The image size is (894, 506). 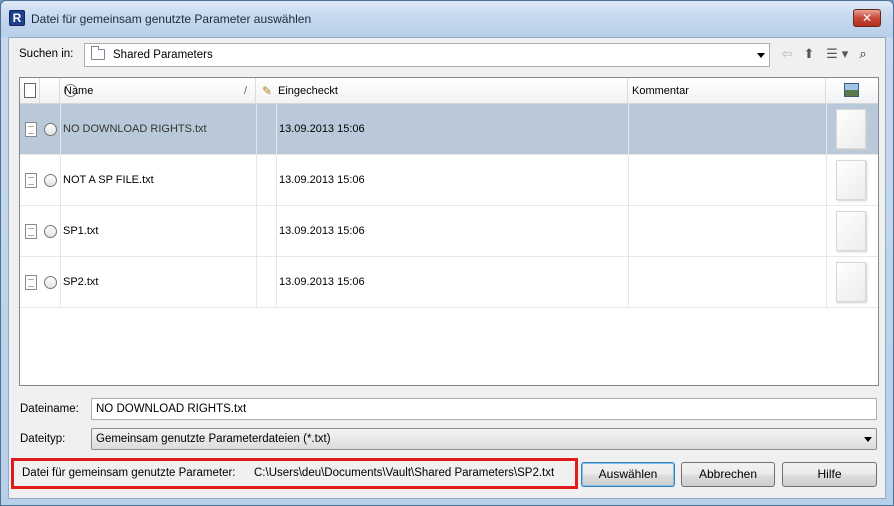 What do you see at coordinates (787, 54) in the screenshot?
I see `back-arrow-icon: ⇦` at bounding box center [787, 54].